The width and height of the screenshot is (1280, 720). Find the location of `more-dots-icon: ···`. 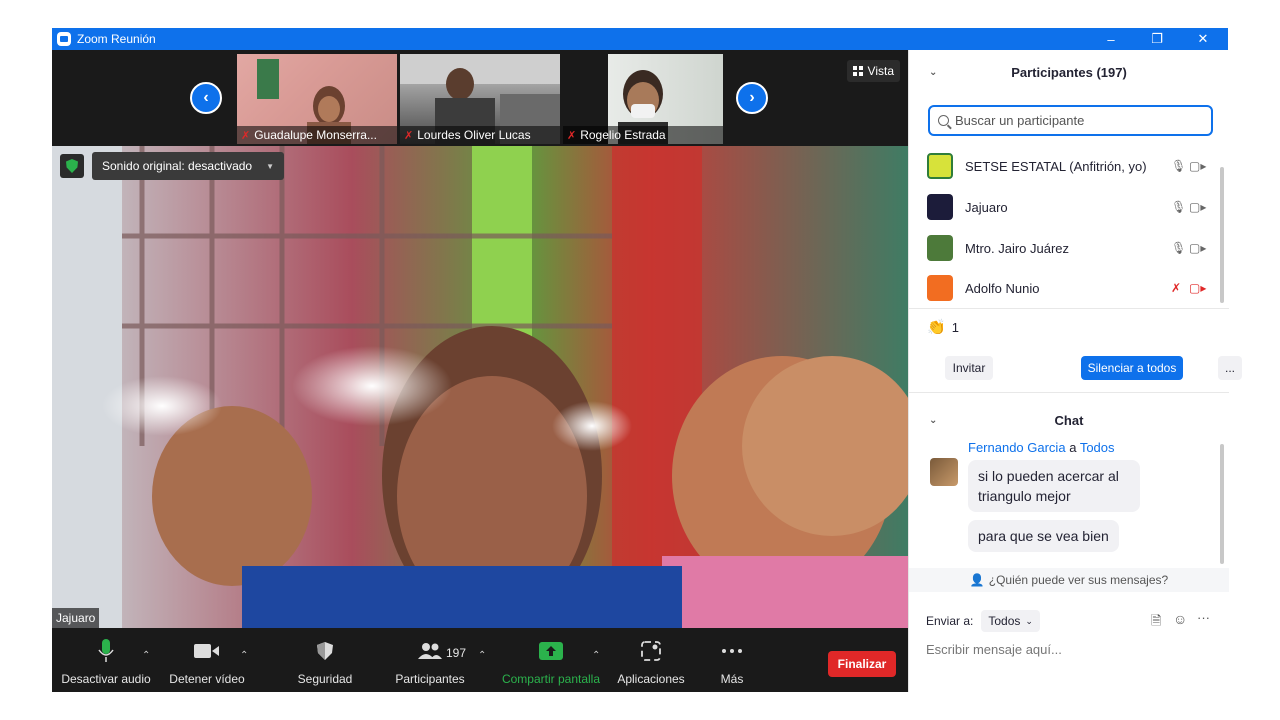

more-dots-icon: ··· is located at coordinates (1203, 617).